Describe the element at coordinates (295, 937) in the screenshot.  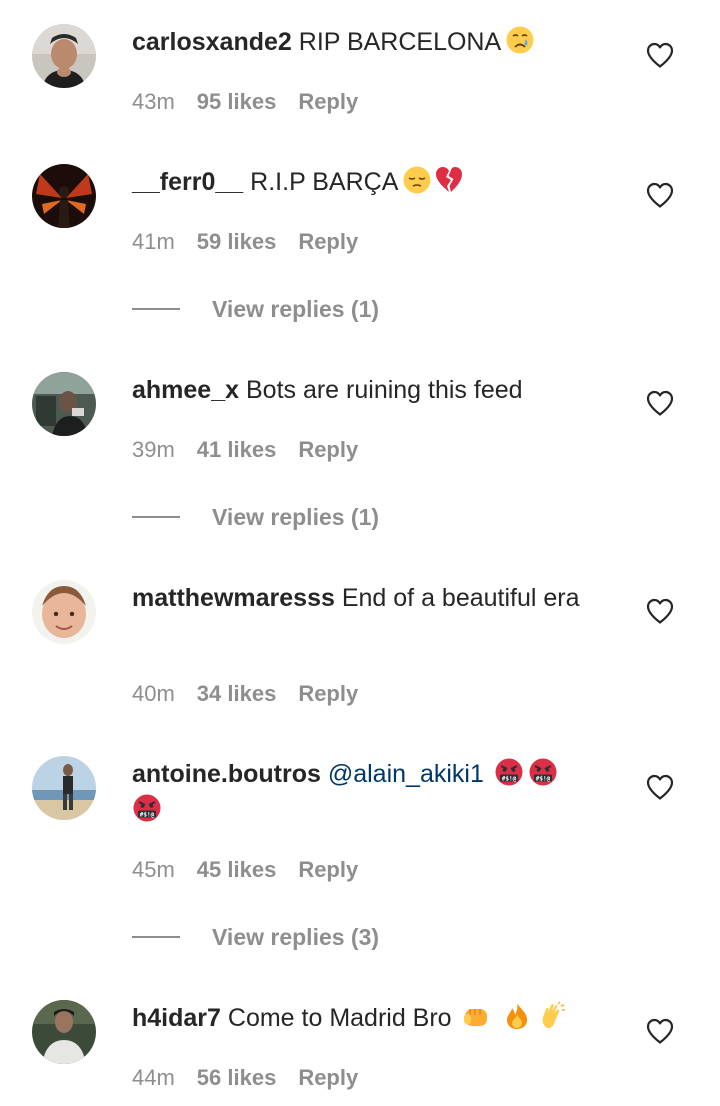
I see `view-replies-button: View replies (3)` at that location.